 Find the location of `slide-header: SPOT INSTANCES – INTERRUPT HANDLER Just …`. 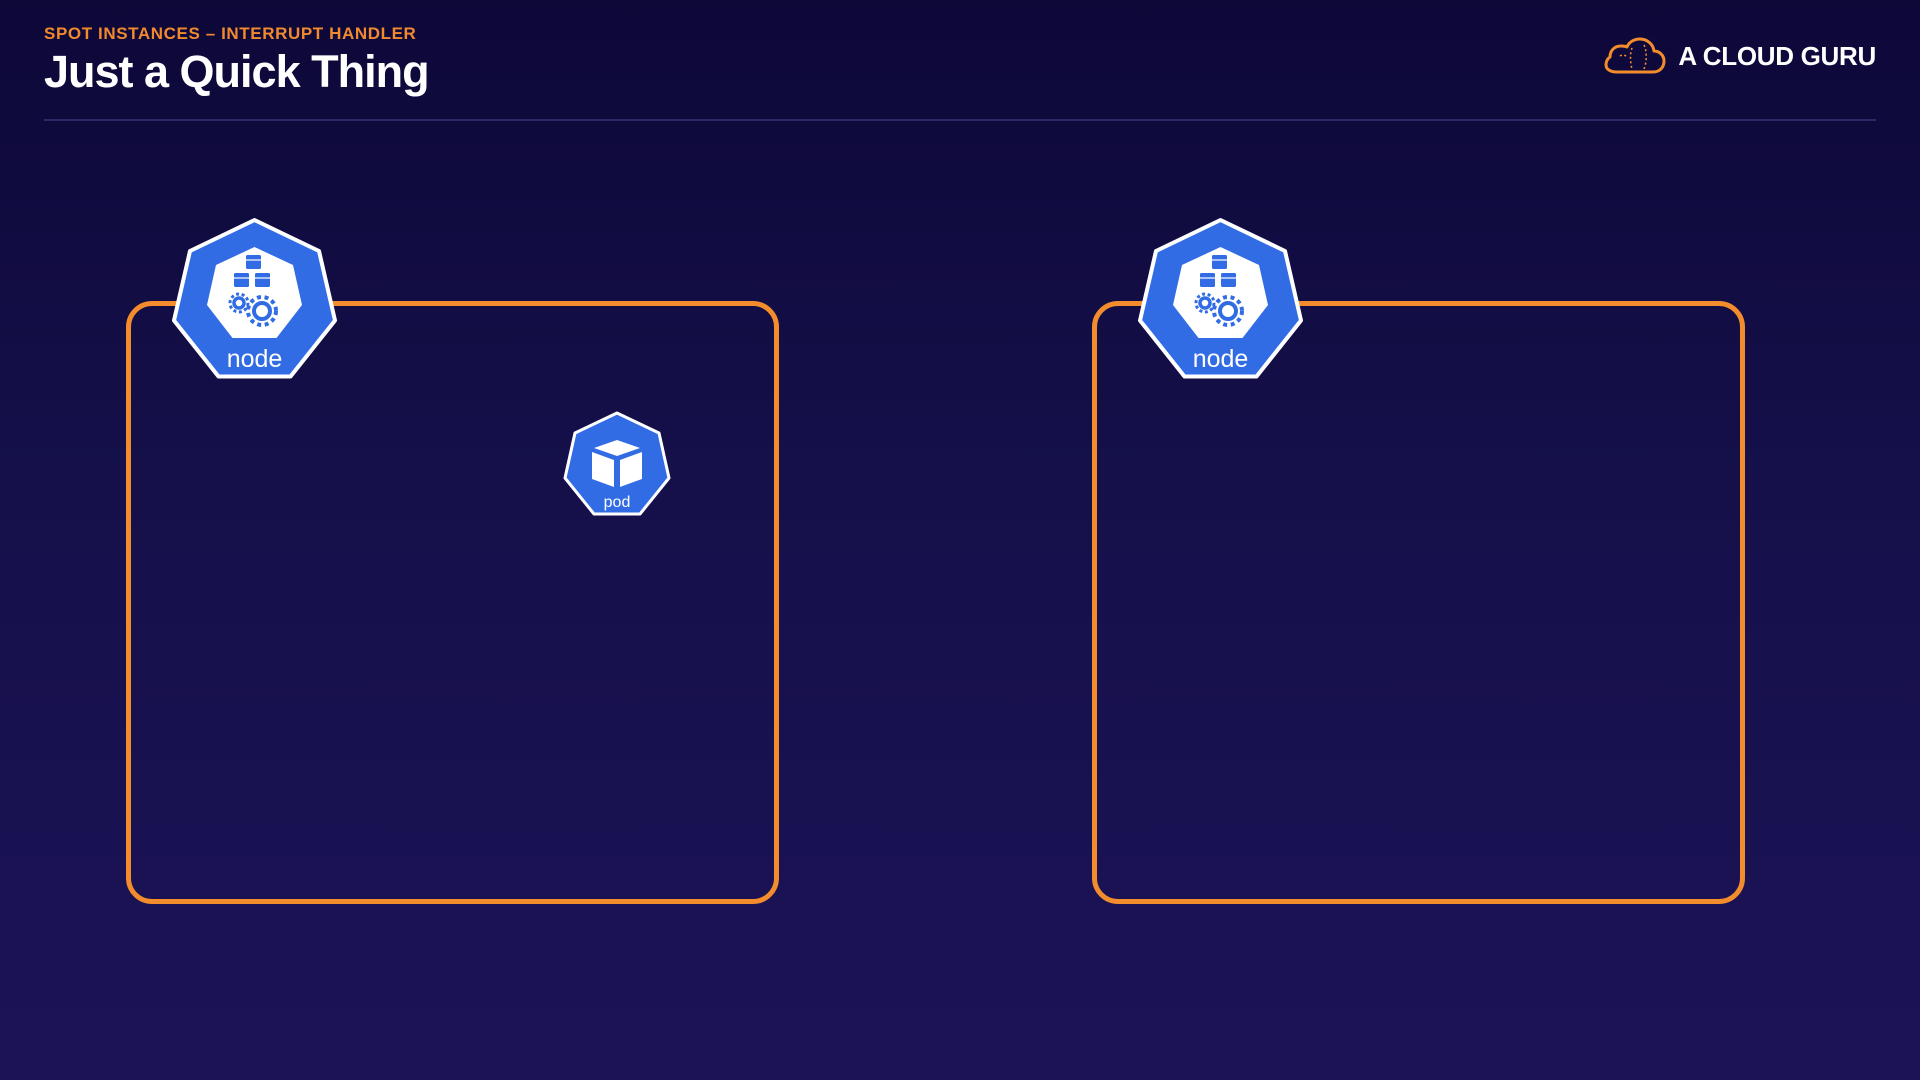

slide-header: SPOT INSTANCES – INTERRUPT HANDLER Just … is located at coordinates (237, 61).